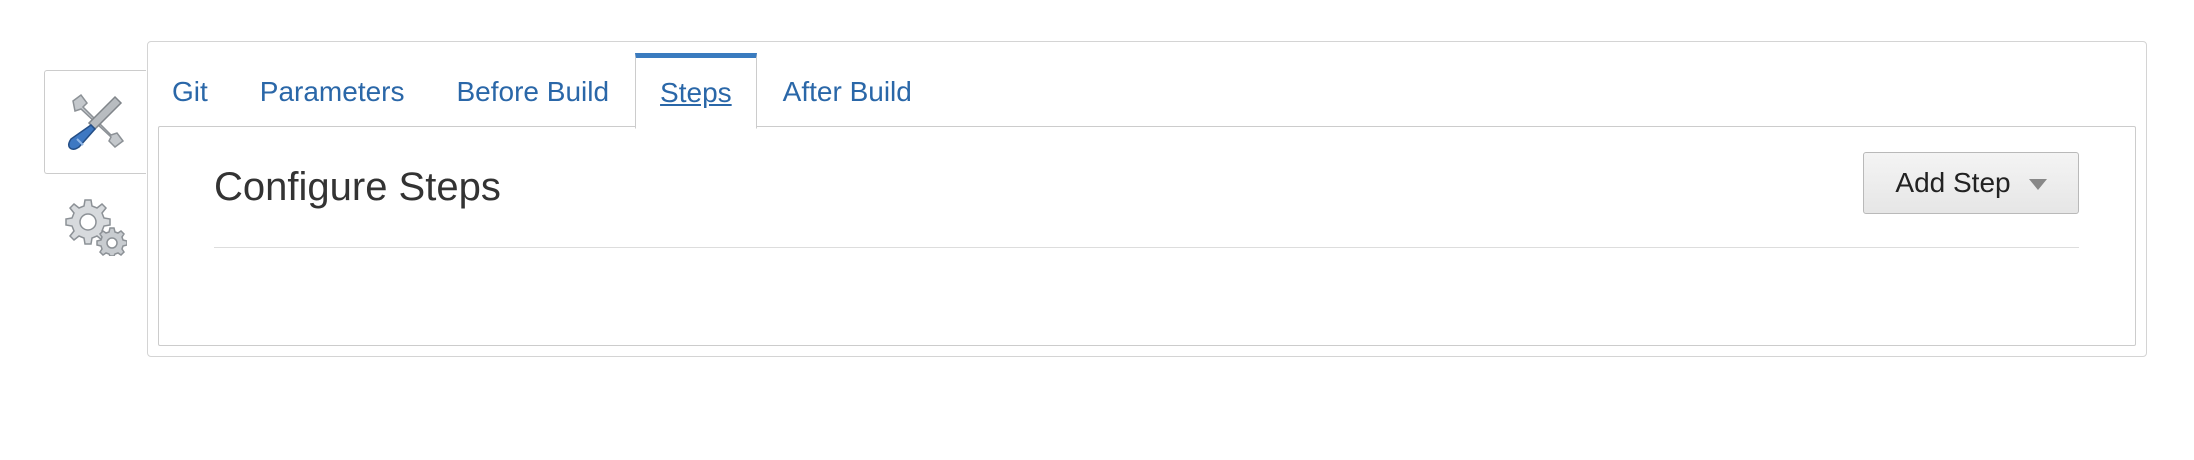  What do you see at coordinates (1953, 182) in the screenshot?
I see `add-step-label: Add Step` at bounding box center [1953, 182].